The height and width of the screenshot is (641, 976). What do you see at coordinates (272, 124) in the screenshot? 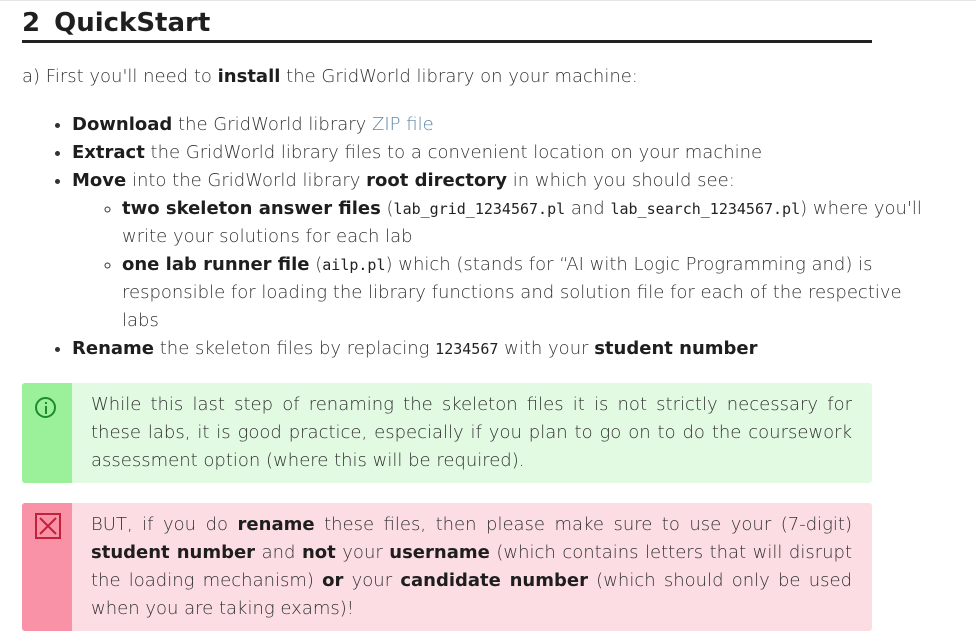
I see `step-download-text: the GridWorld library` at bounding box center [272, 124].